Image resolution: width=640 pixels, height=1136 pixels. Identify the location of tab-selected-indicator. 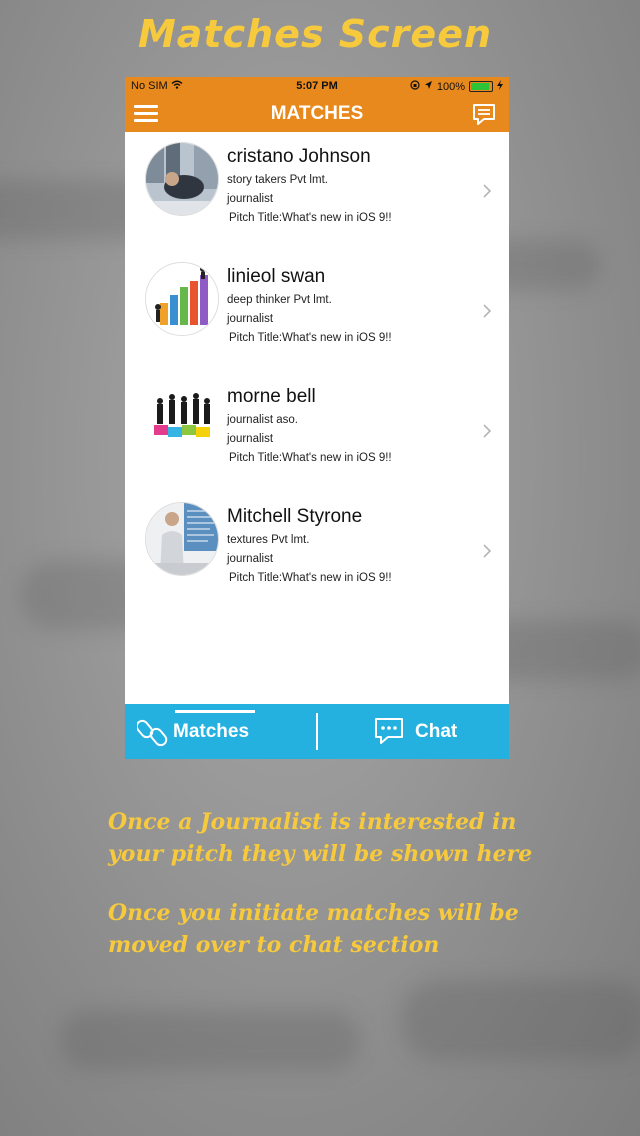
(215, 711).